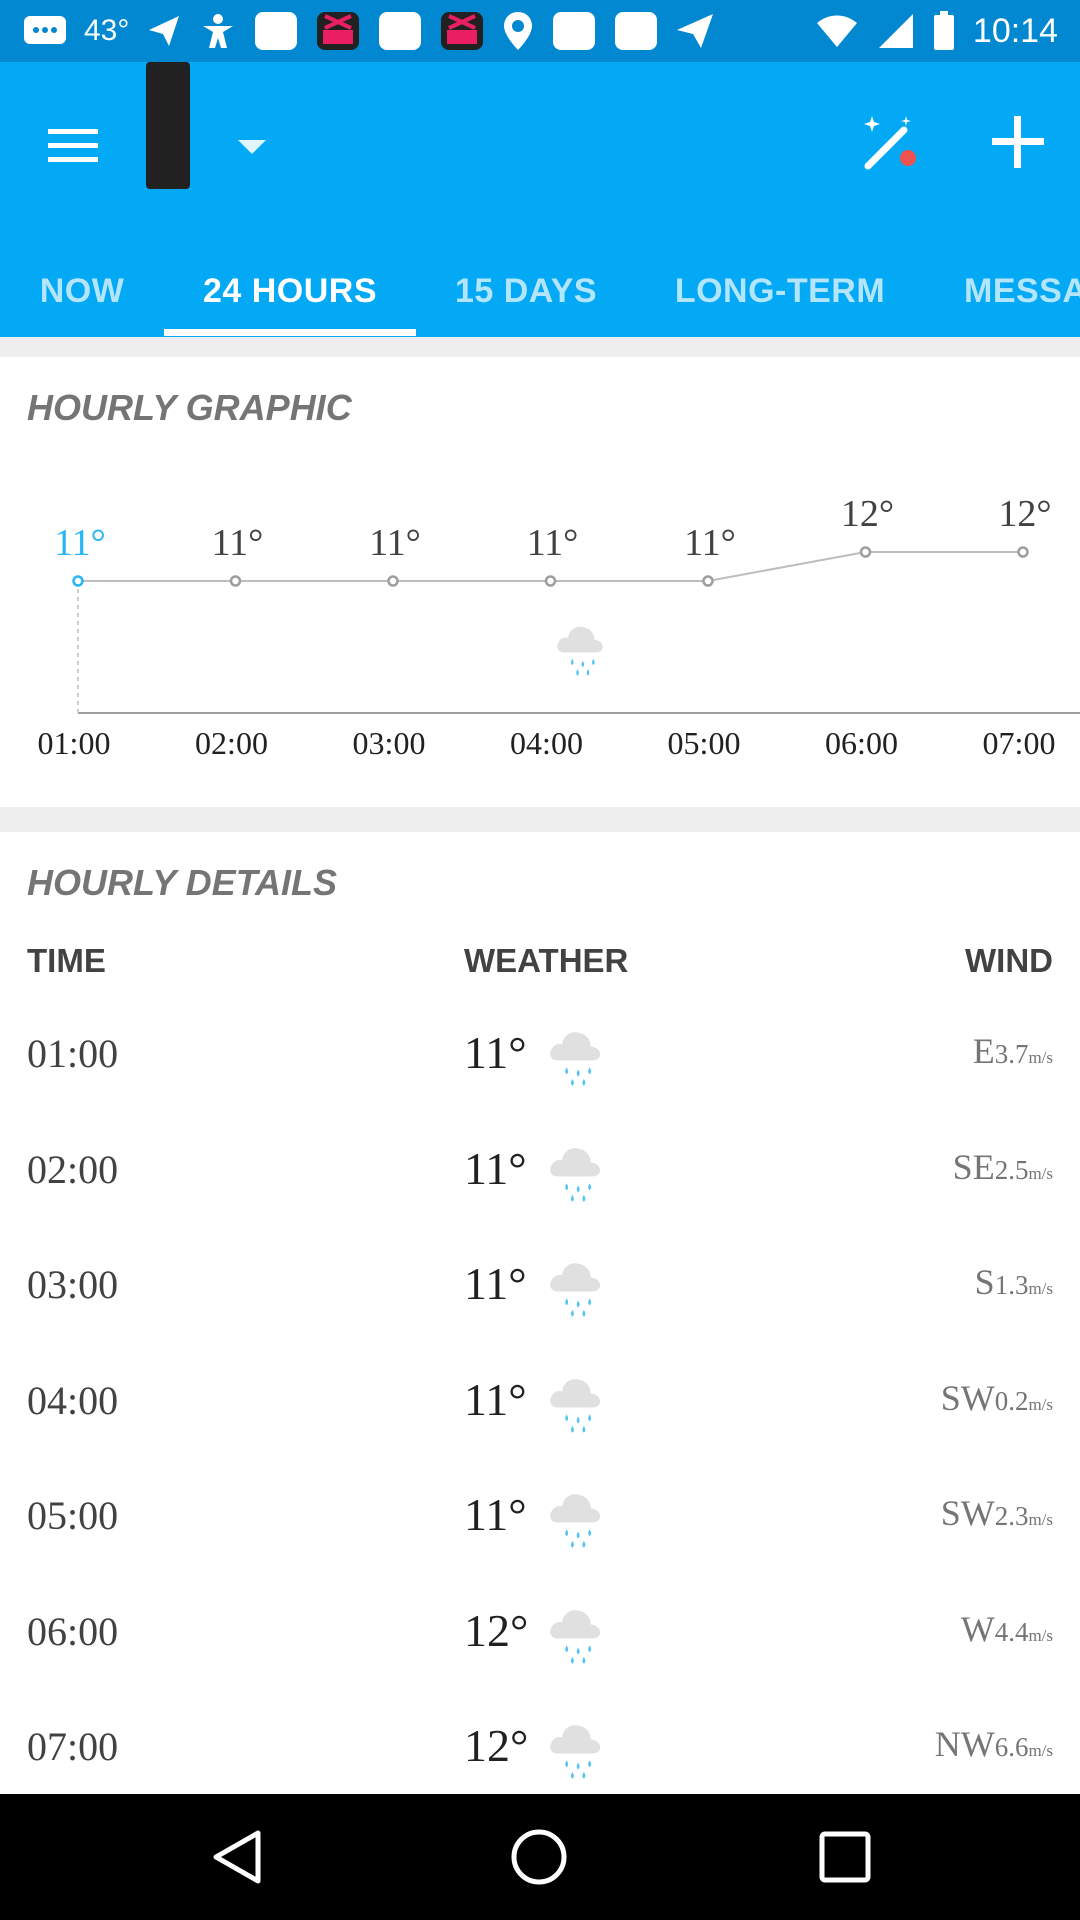  Describe the element at coordinates (944, 31) in the screenshot. I see `battery-icon` at that location.